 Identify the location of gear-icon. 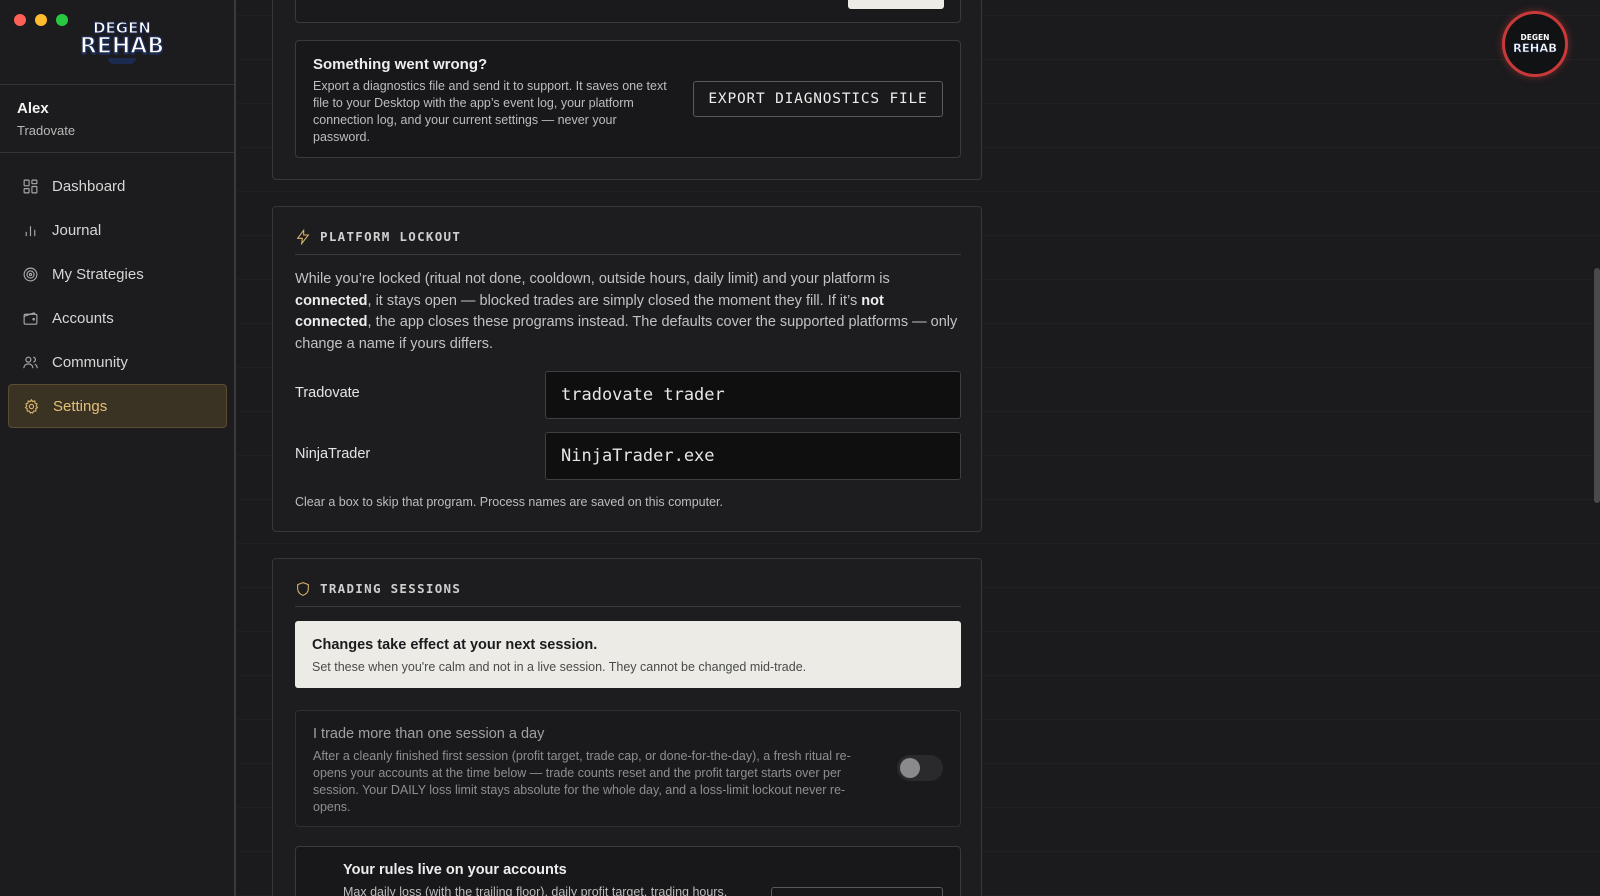
(31, 406).